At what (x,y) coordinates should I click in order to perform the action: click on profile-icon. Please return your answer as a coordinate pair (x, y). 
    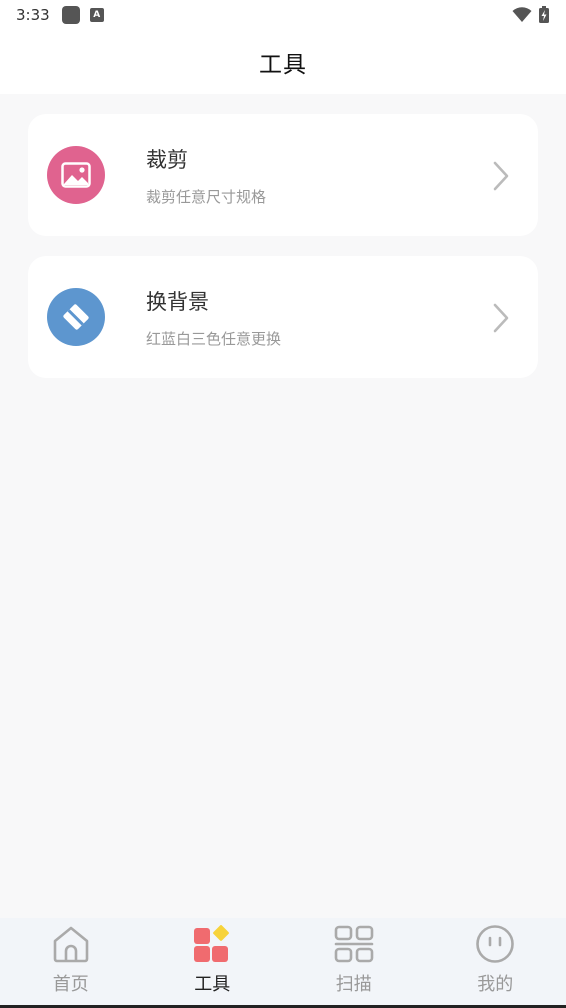
    Looking at the image, I should click on (495, 944).